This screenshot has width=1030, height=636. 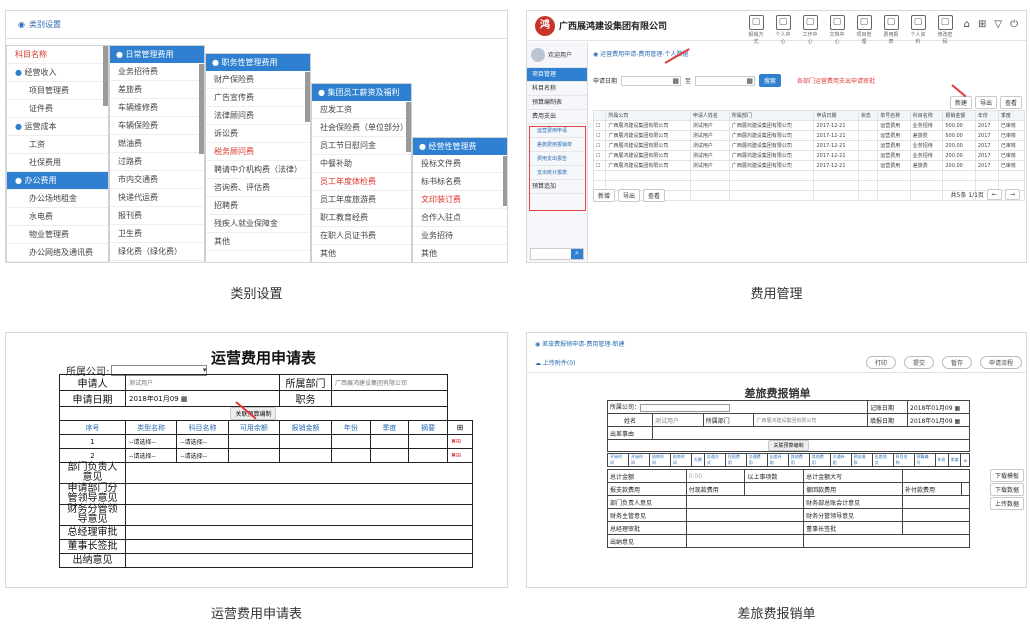 I want to click on category-item: 广告宣传费, so click(x=258, y=98).